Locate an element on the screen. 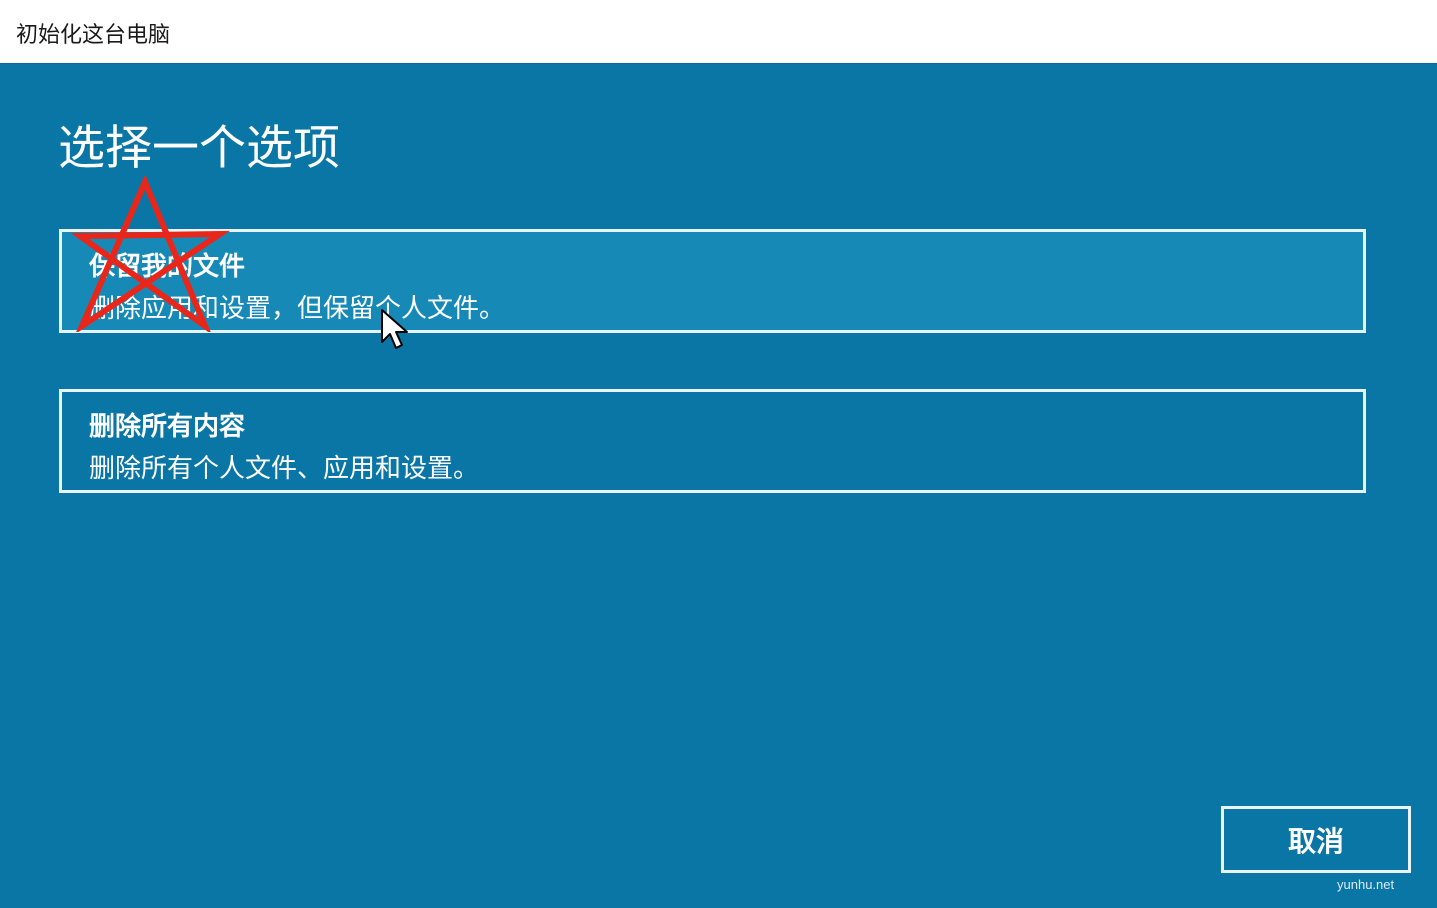  remove-everything-option: 删除所有内容 删除所有个人文件、应用和设置。 is located at coordinates (712, 441).